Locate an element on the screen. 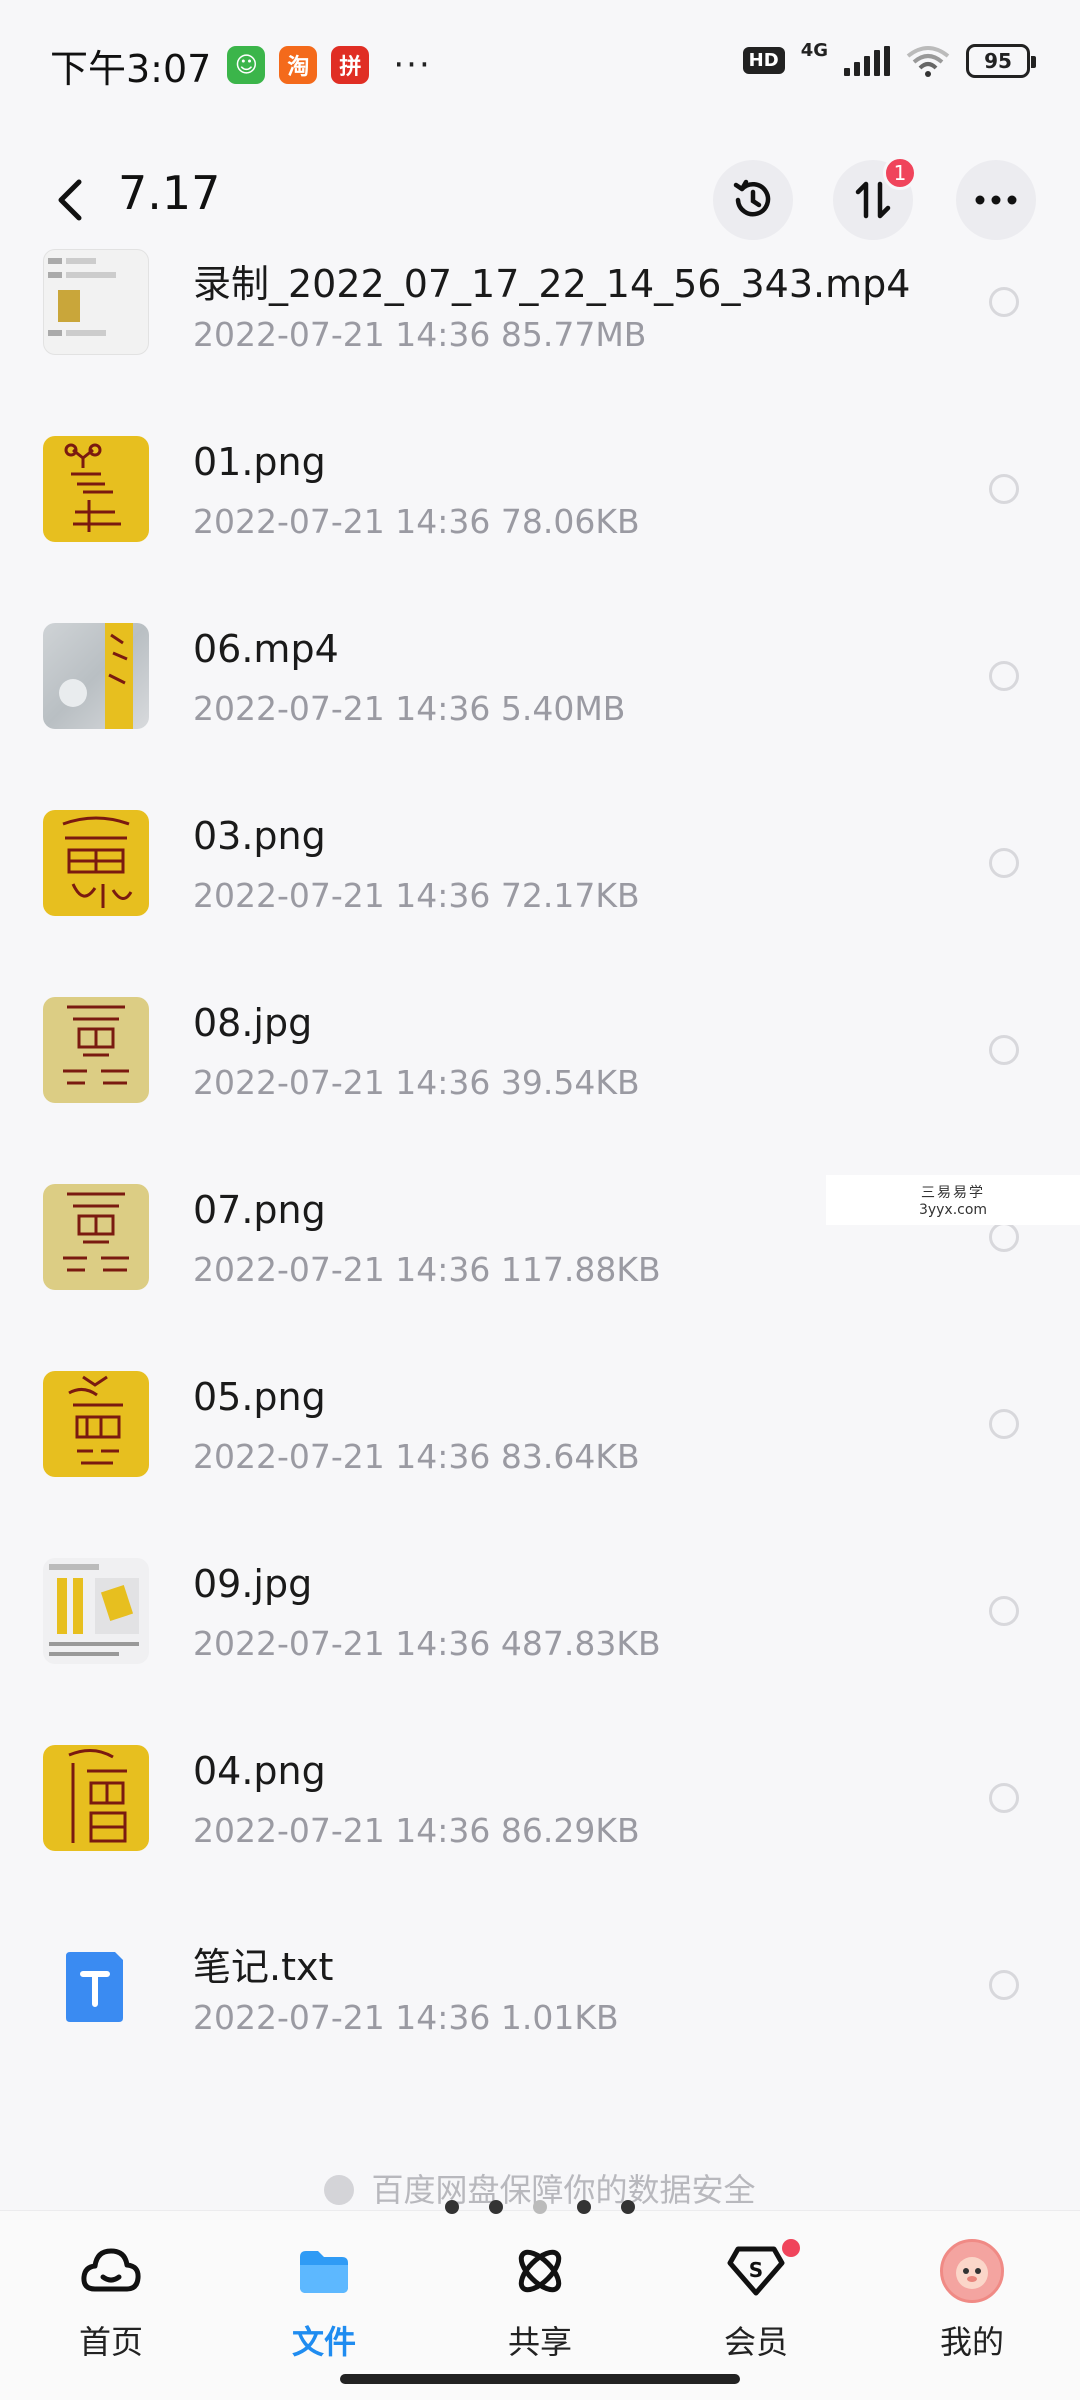 The image size is (1080, 2400). transfer-button: 1 is located at coordinates (875, 198).